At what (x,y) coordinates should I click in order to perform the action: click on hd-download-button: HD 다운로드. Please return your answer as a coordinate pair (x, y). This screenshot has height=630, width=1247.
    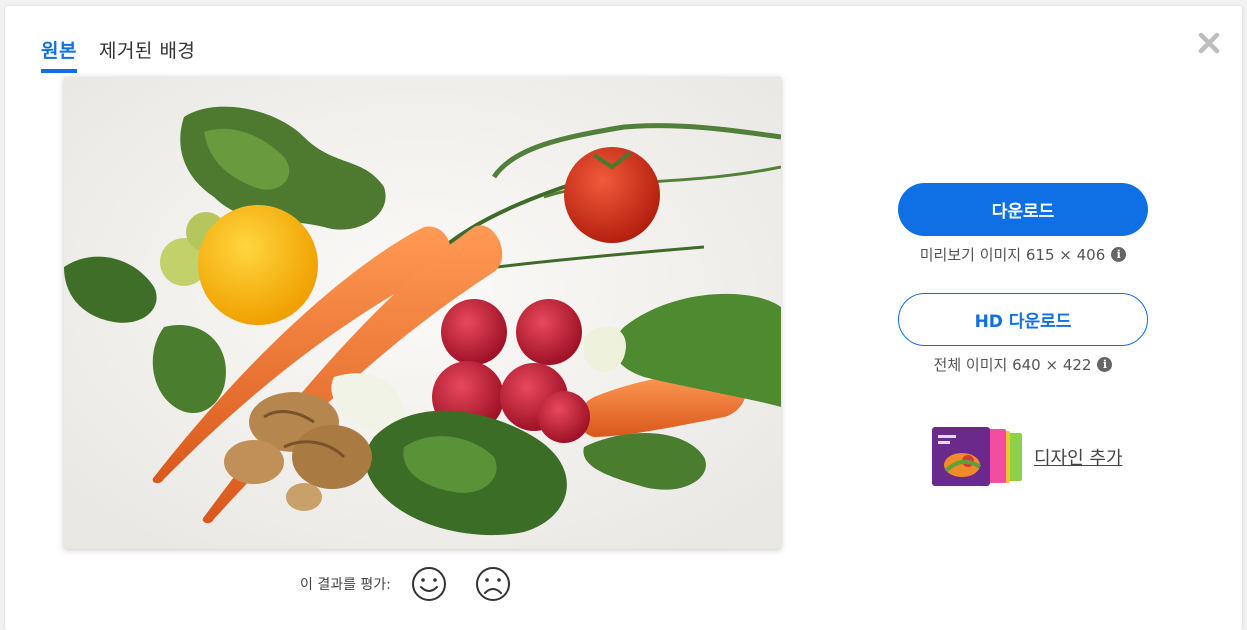
    Looking at the image, I should click on (1023, 319).